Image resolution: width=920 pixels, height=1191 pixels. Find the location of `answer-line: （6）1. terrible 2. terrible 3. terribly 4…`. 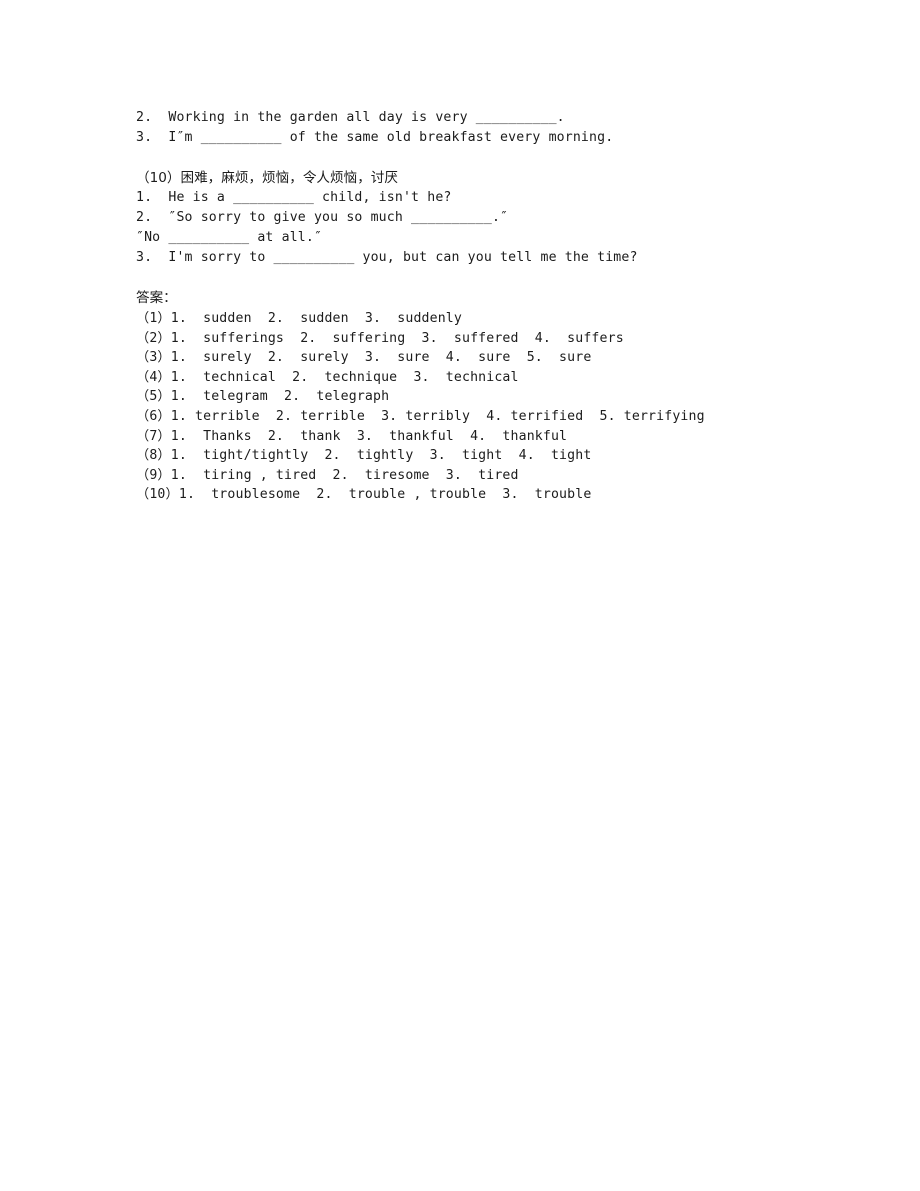

answer-line: （6）1. terrible 2. terrible 3. terribly 4… is located at coordinates (420, 416).